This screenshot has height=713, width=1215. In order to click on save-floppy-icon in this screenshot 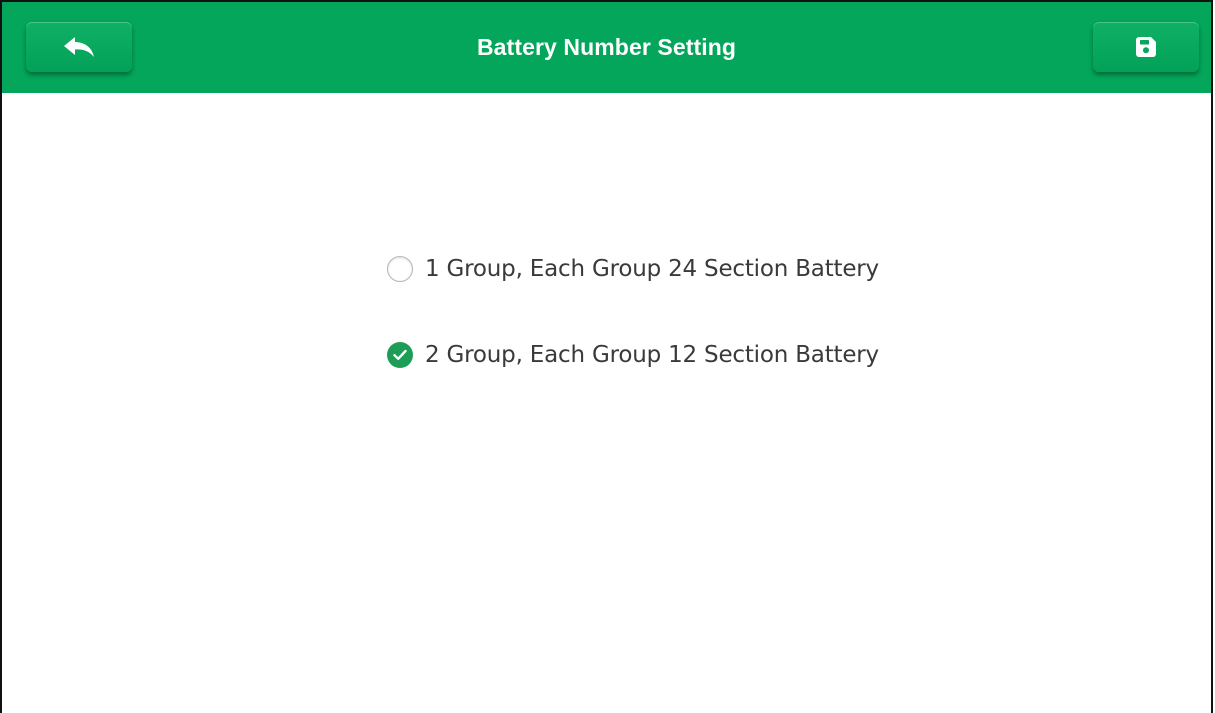, I will do `click(1146, 47)`.